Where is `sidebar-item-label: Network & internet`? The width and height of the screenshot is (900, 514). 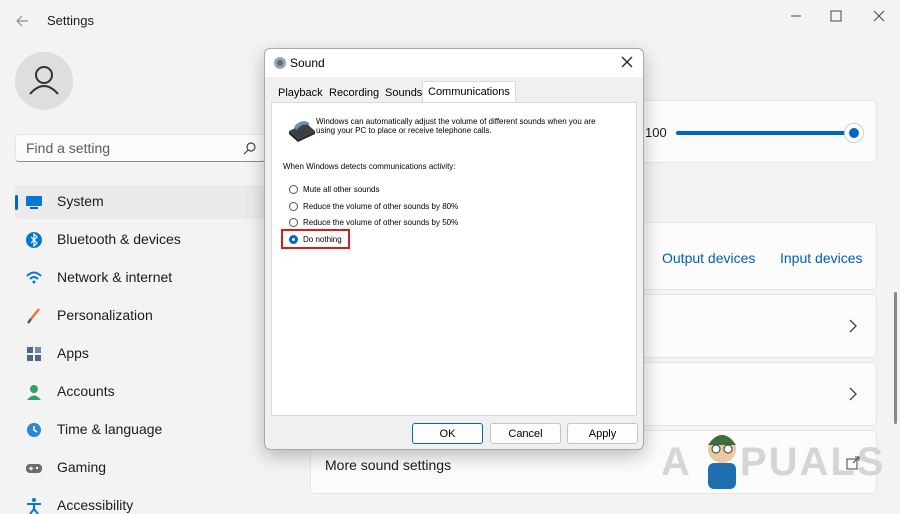
sidebar-item-label: Network & internet is located at coordinates (115, 277).